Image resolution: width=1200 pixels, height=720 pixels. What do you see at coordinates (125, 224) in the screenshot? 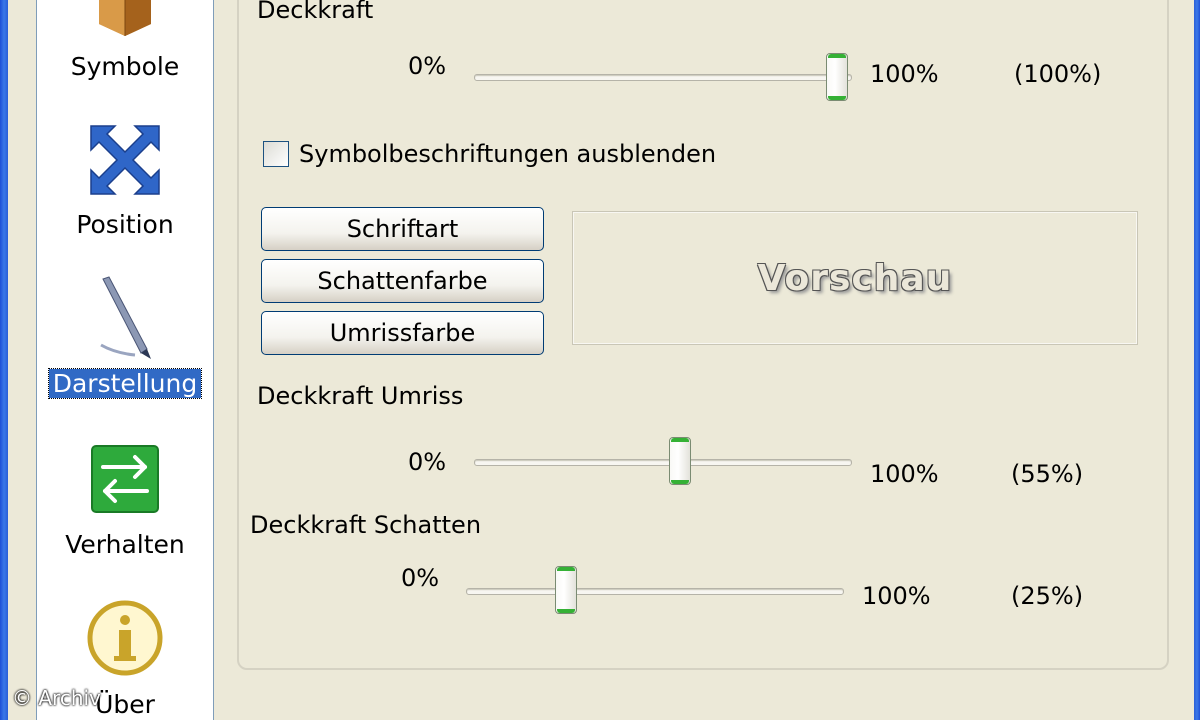
I see `sidebar-item-label: Position` at bounding box center [125, 224].